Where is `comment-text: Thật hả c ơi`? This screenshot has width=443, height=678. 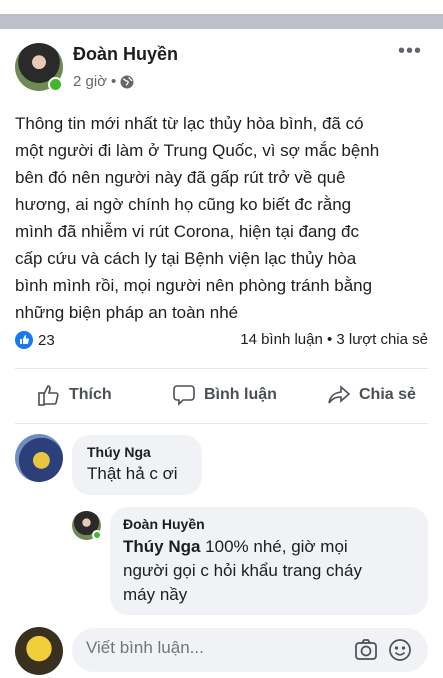 comment-text: Thật hả c ơi is located at coordinates (132, 473).